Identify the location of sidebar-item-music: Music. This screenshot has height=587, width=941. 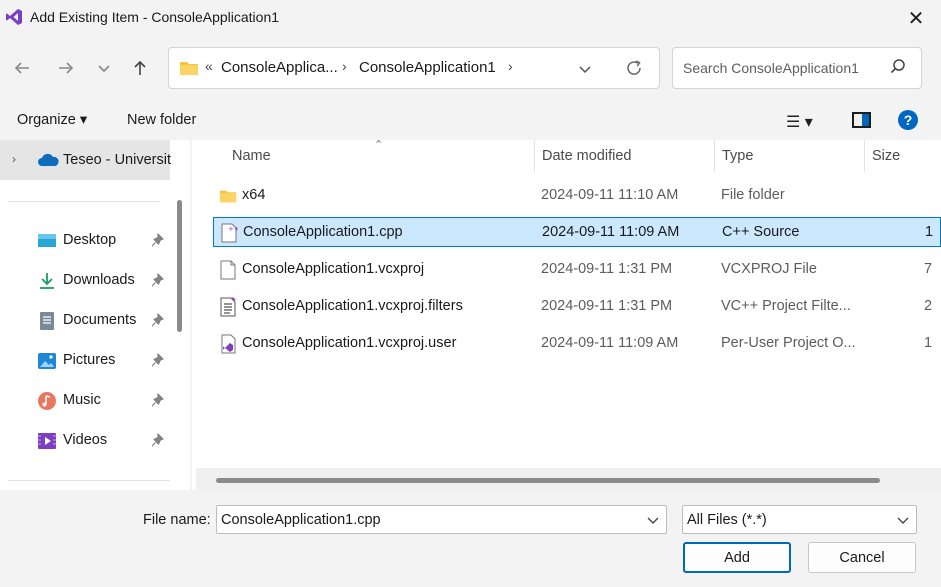
(85, 400).